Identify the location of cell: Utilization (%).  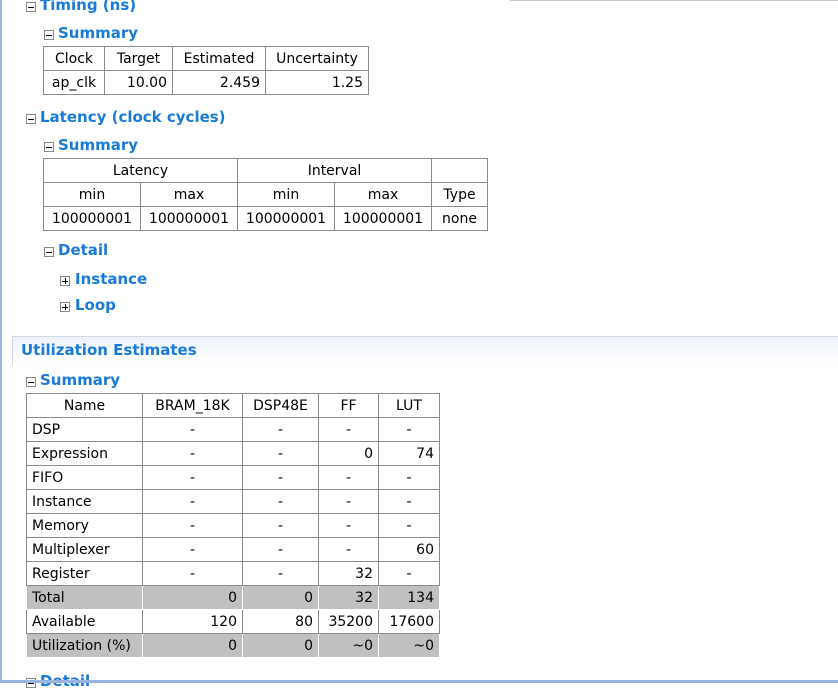
(84, 645).